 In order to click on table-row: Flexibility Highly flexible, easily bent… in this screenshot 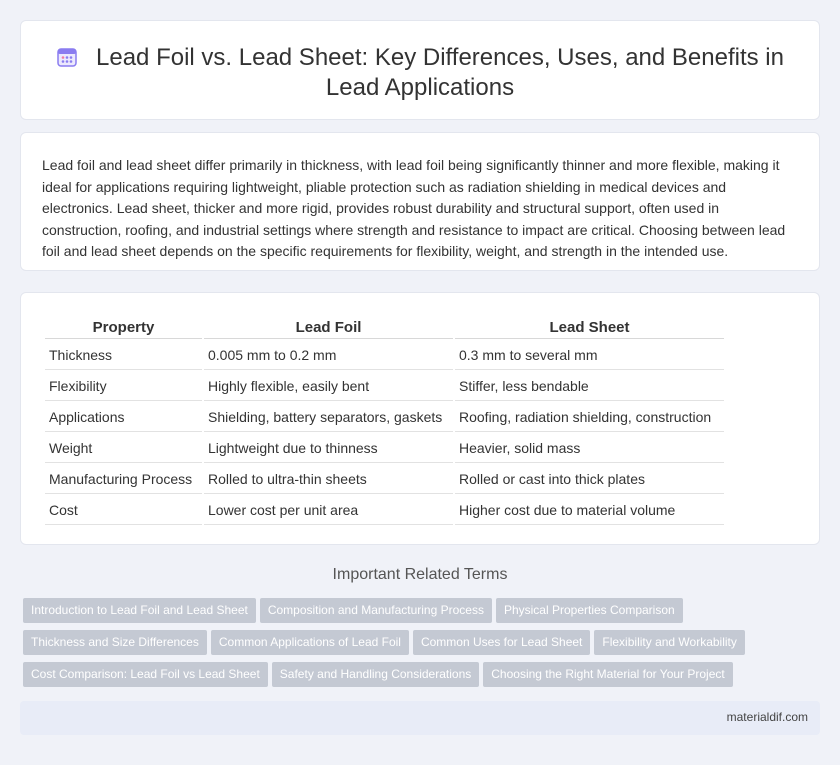, I will do `click(384, 386)`.